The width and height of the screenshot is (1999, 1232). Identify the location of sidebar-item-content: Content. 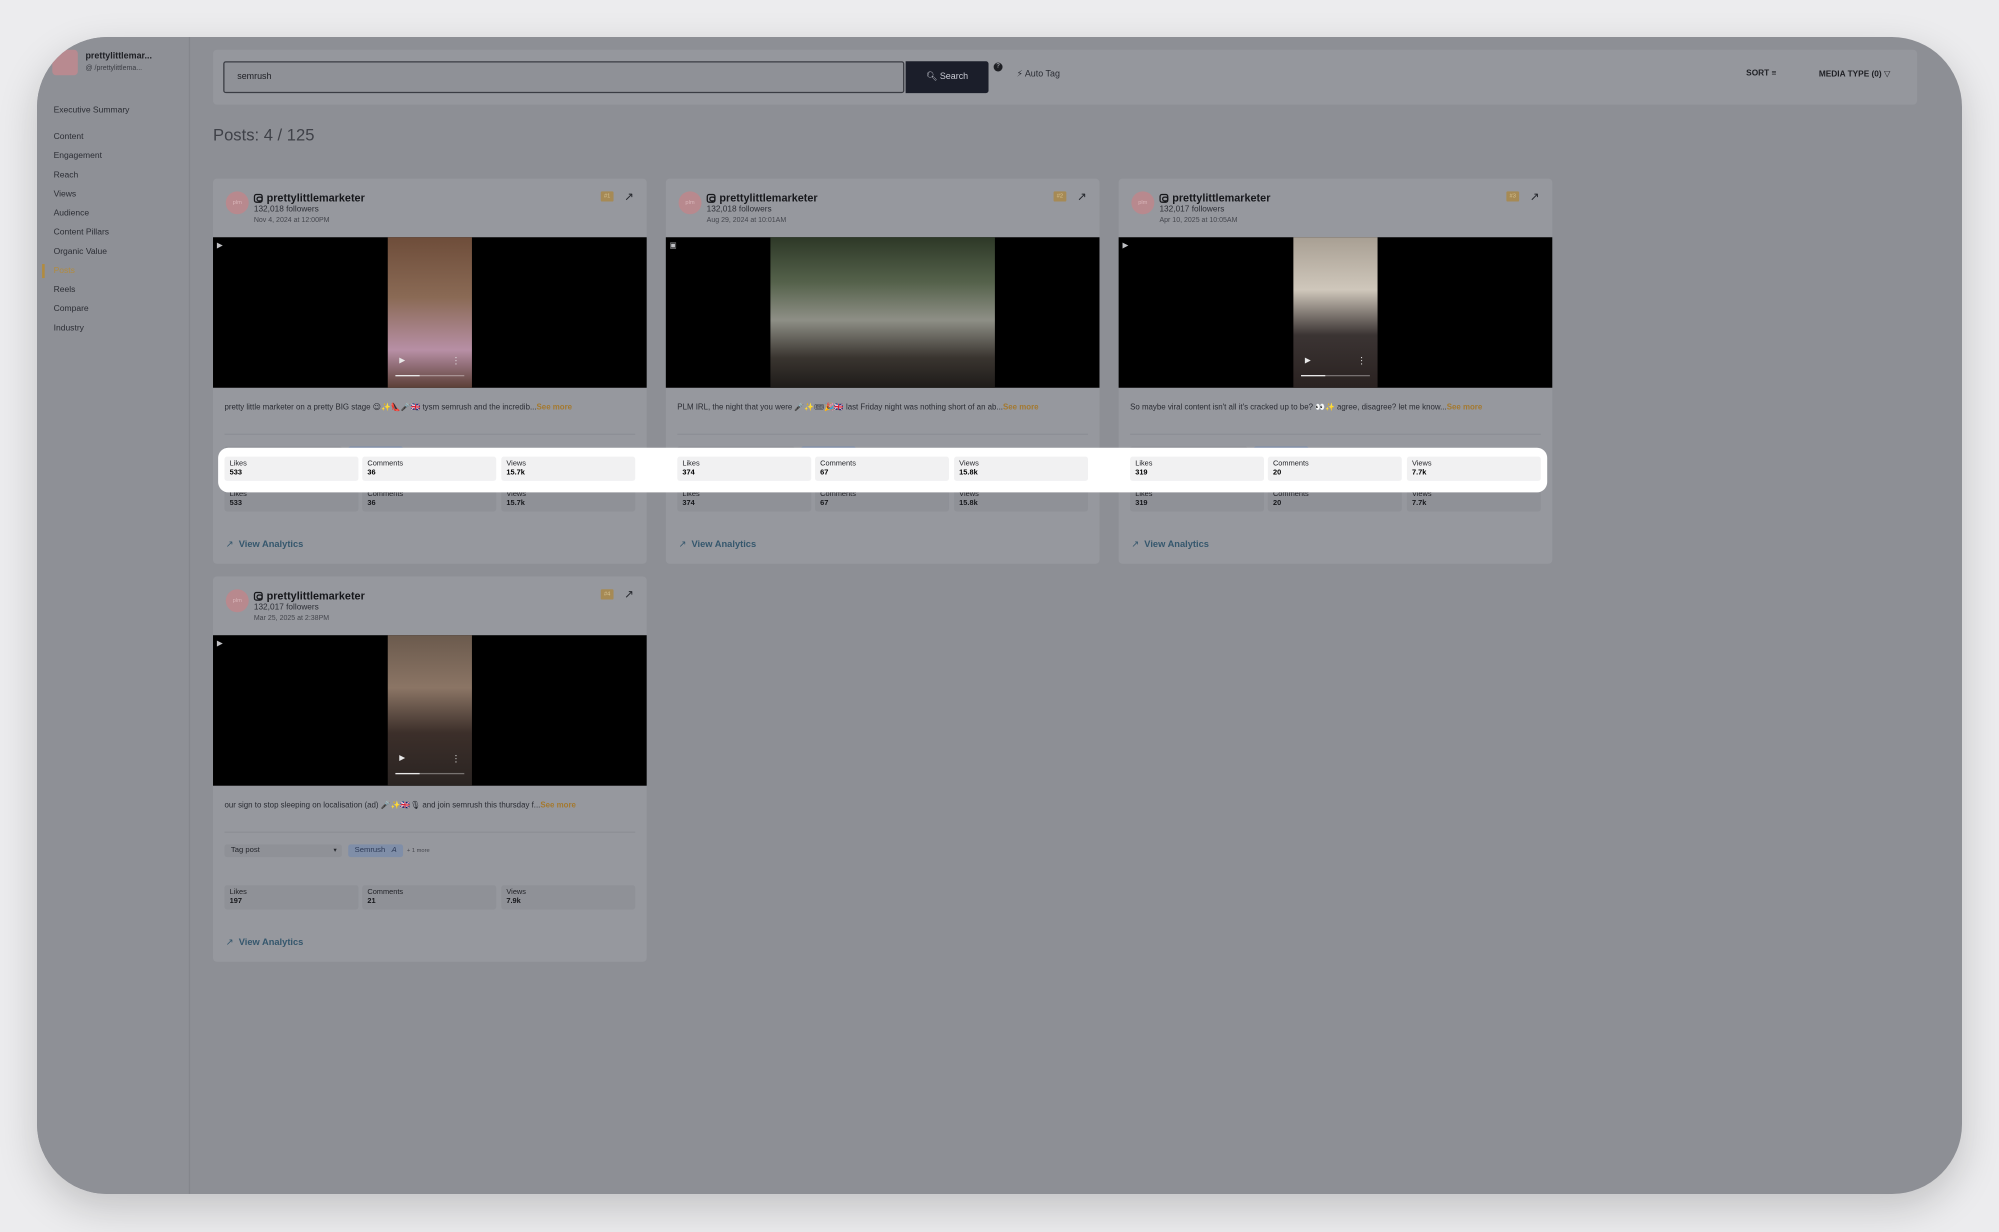
(113, 137).